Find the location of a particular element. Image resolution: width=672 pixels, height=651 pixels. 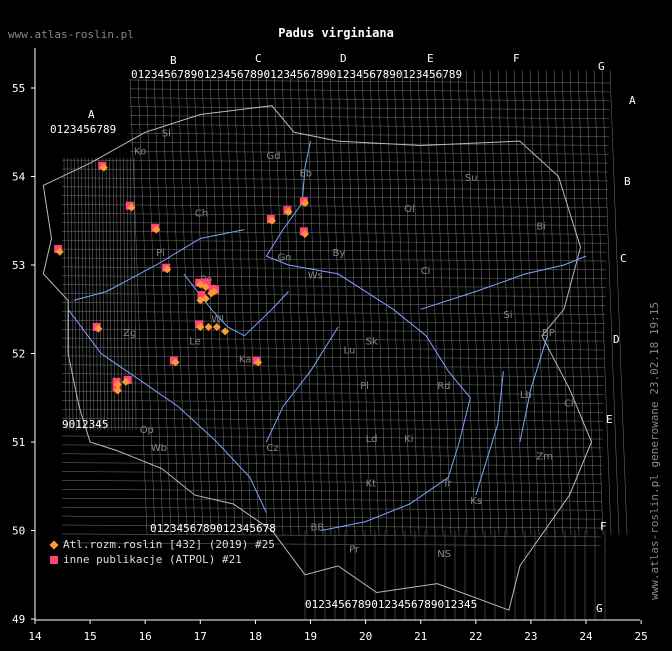

region-label: Ws is located at coordinates (315, 275).